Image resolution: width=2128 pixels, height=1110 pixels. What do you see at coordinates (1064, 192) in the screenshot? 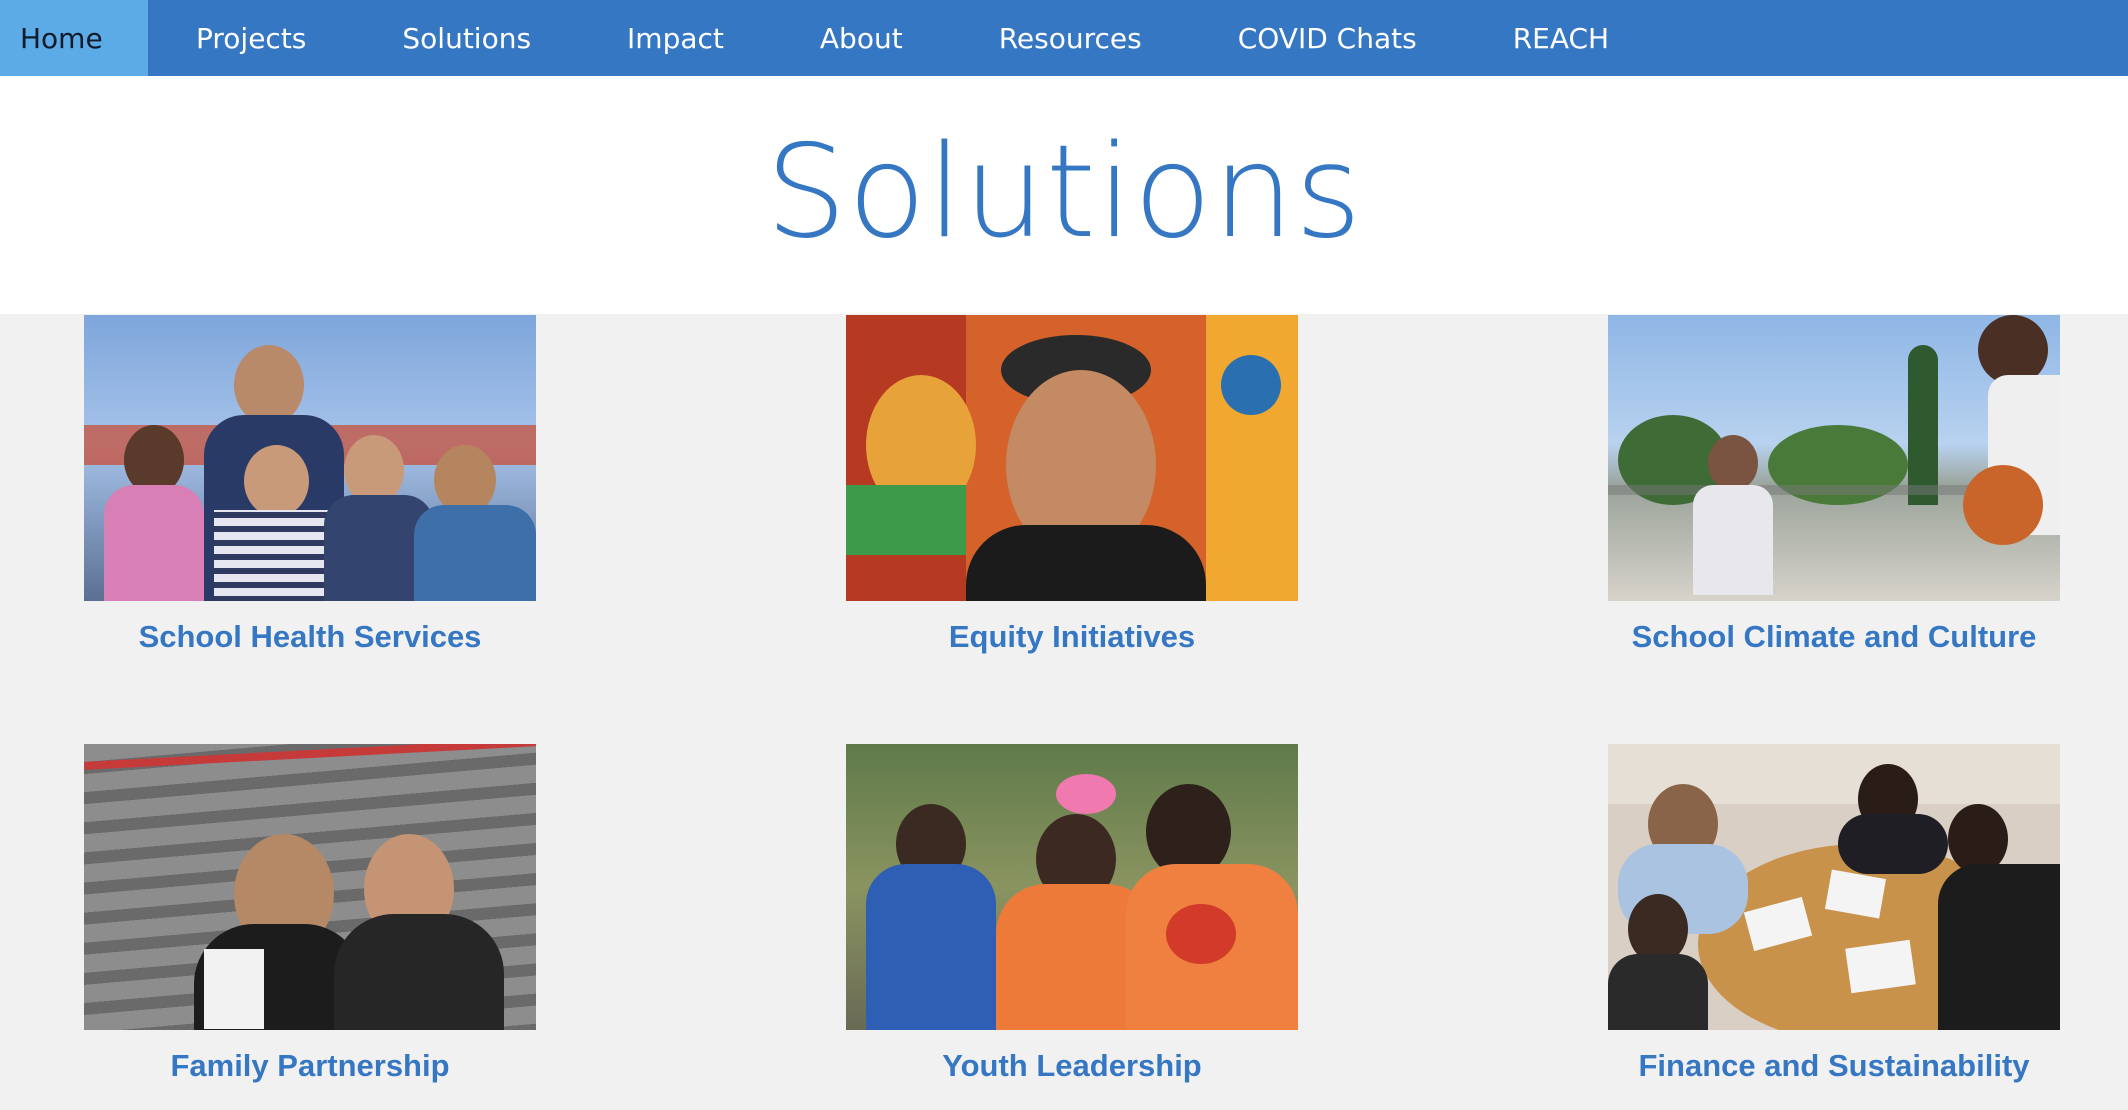
I see `page-title: Solutions` at bounding box center [1064, 192].